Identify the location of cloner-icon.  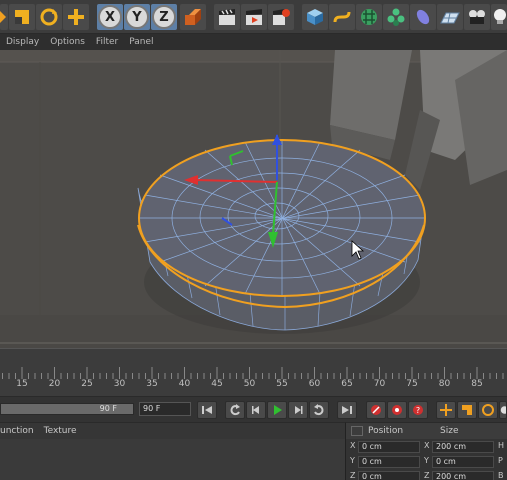
(396, 17).